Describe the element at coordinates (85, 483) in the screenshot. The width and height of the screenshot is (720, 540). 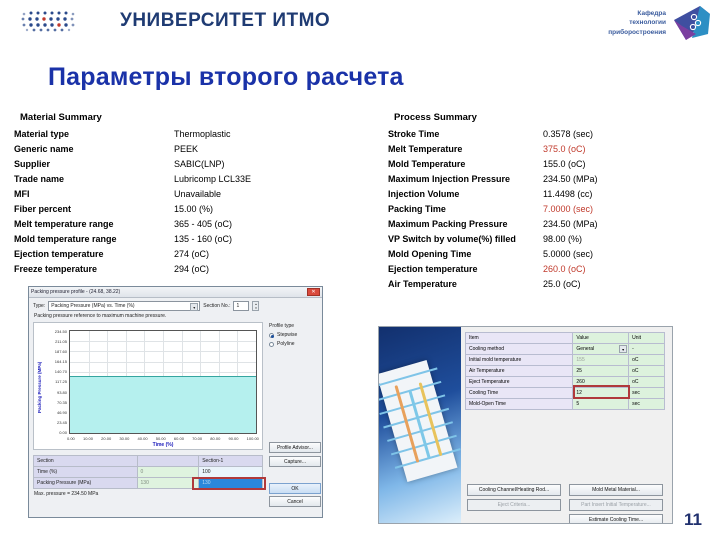
I see `grid-row-label: Packing Pressure (MPa)` at that location.